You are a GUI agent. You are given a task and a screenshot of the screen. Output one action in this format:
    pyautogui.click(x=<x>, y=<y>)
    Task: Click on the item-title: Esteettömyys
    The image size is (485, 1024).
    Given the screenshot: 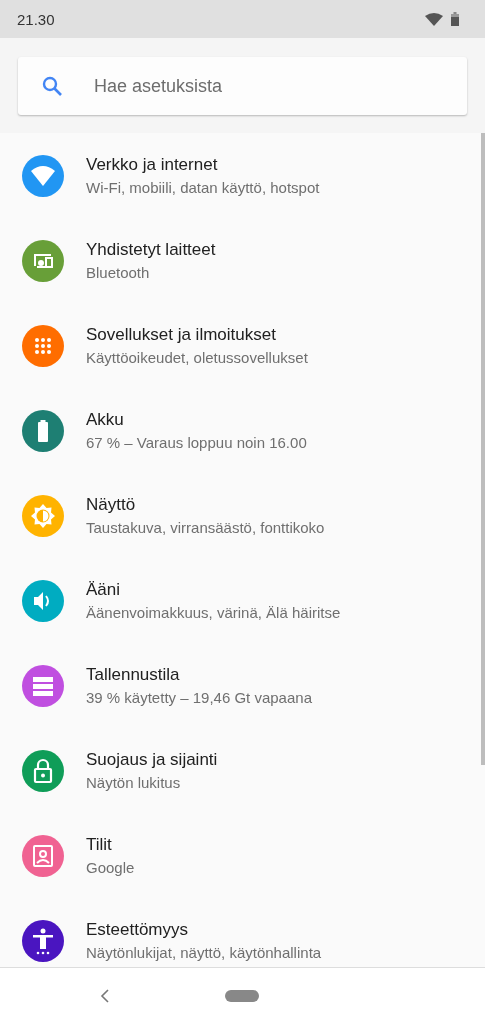 What is the action you would take?
    pyautogui.click(x=138, y=930)
    